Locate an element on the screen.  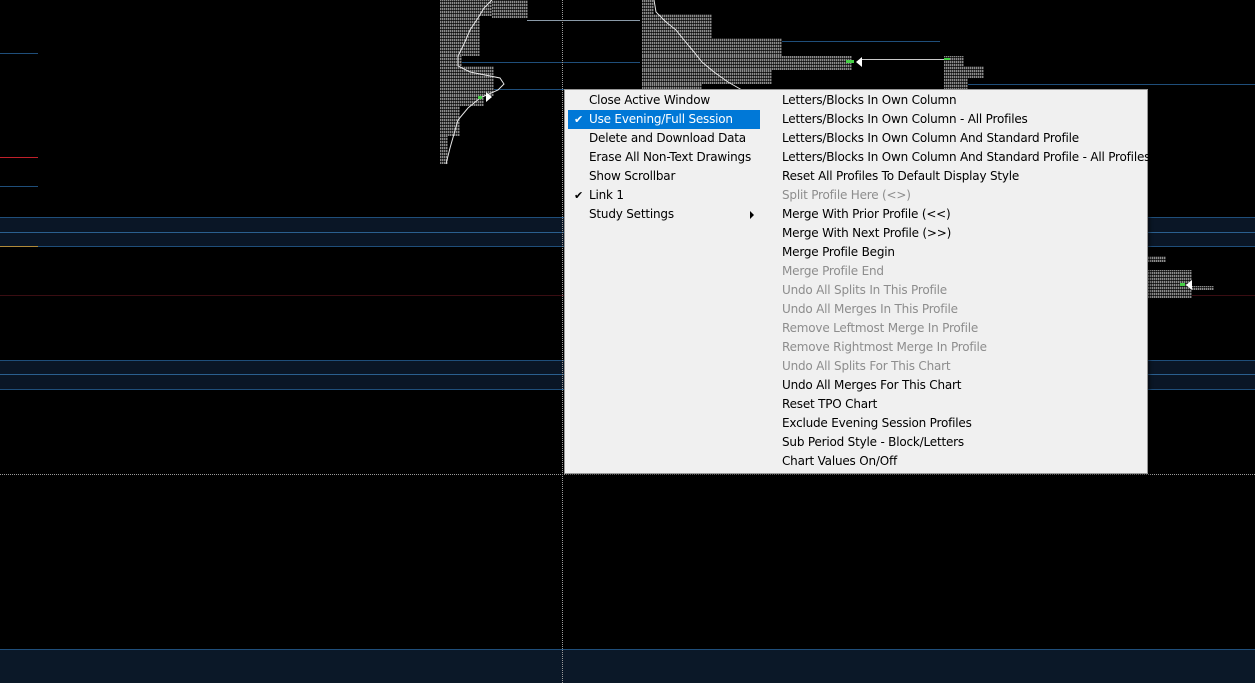
menu-item-undo-all-merges-in-profile: Undo All Merges In This Profile is located at coordinates (870, 309).